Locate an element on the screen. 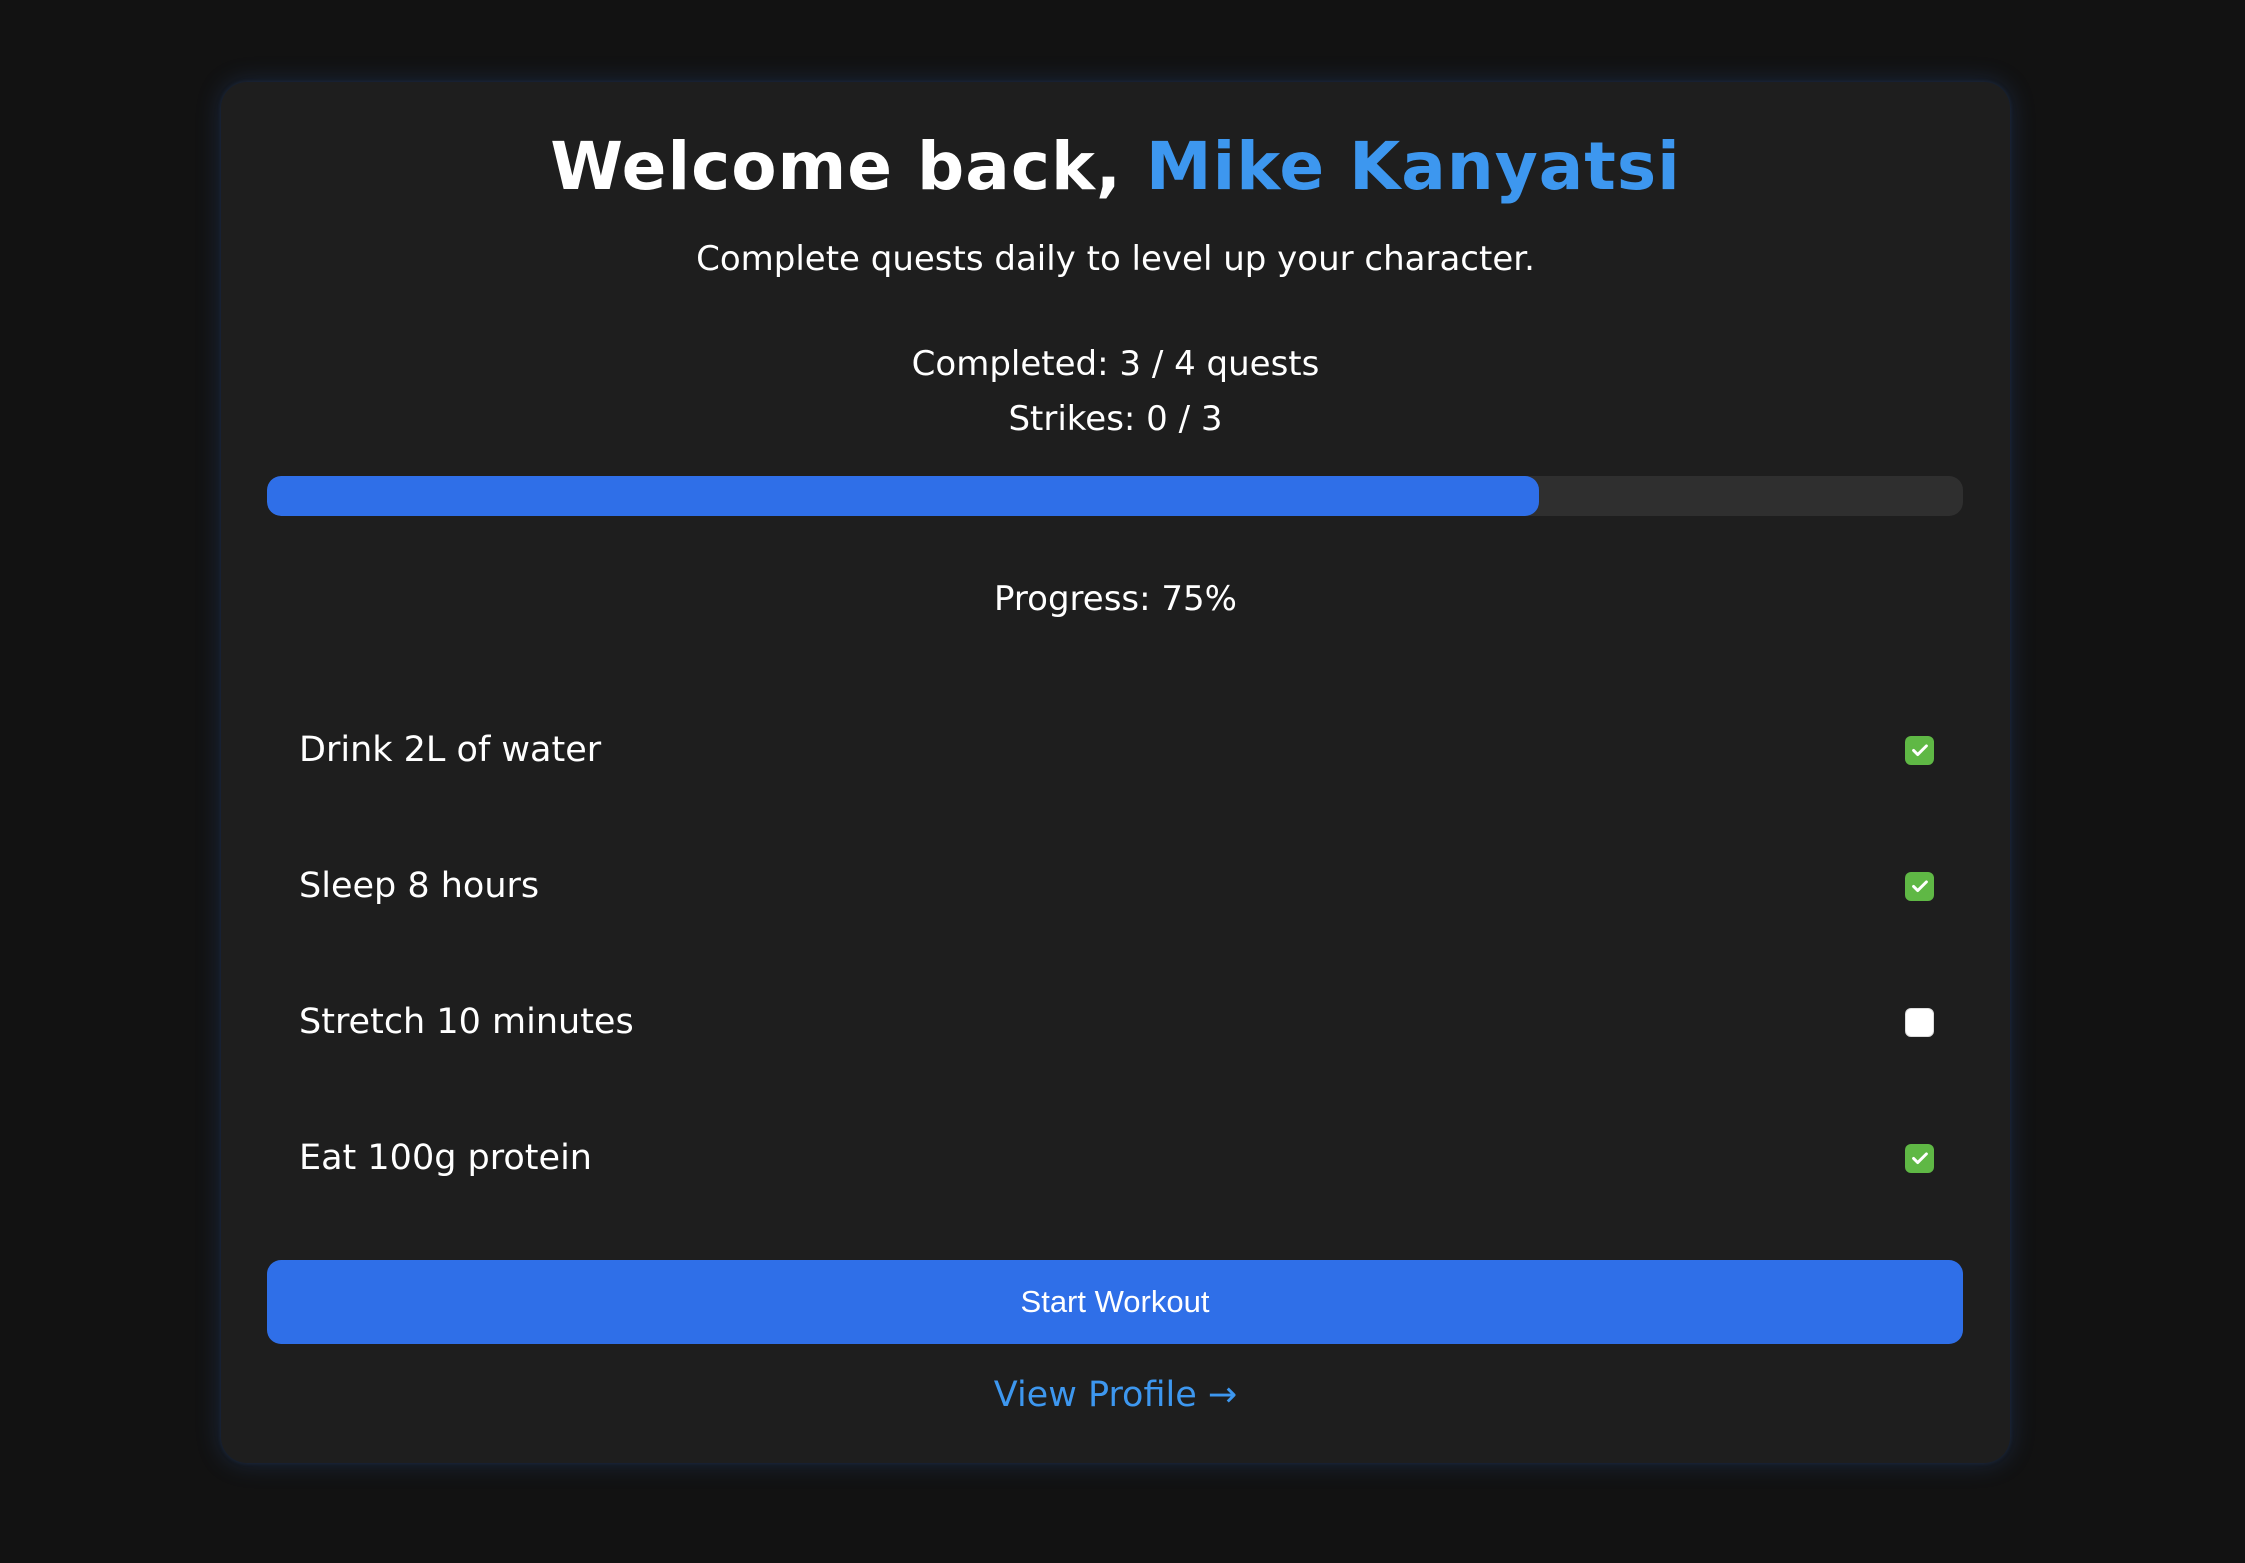  quest-item: Eat 100g protein is located at coordinates (1115, 1158).